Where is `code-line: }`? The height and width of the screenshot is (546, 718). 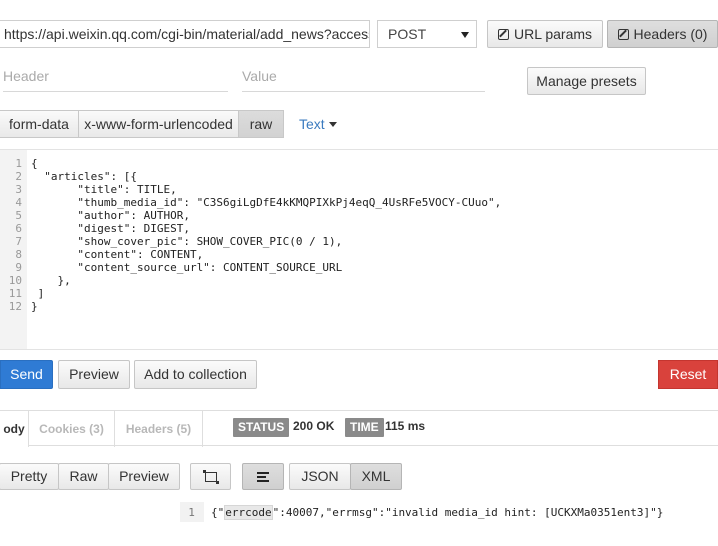
code-line: } is located at coordinates (34, 306).